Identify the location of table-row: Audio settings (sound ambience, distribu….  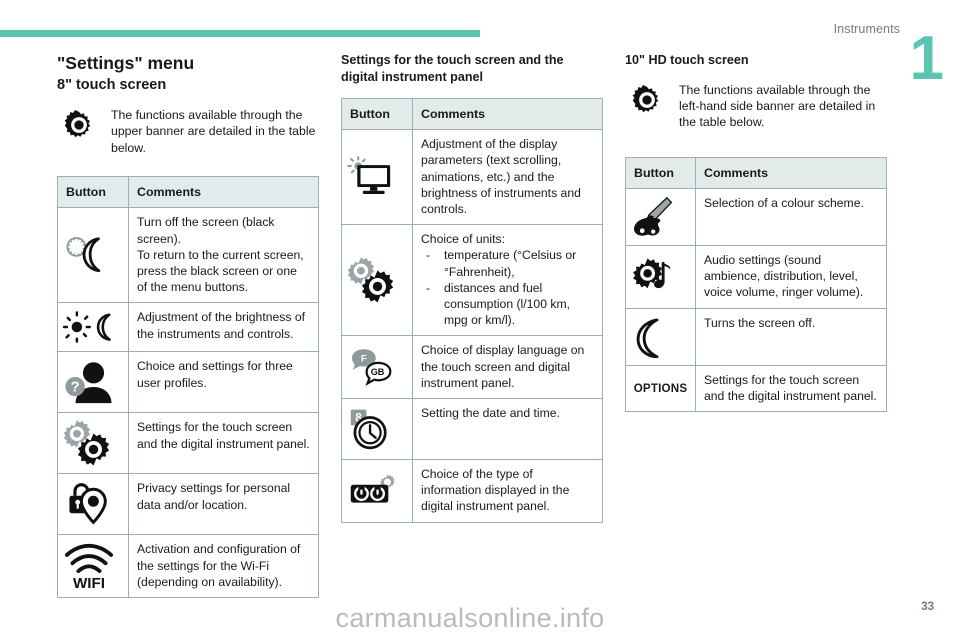
(756, 276).